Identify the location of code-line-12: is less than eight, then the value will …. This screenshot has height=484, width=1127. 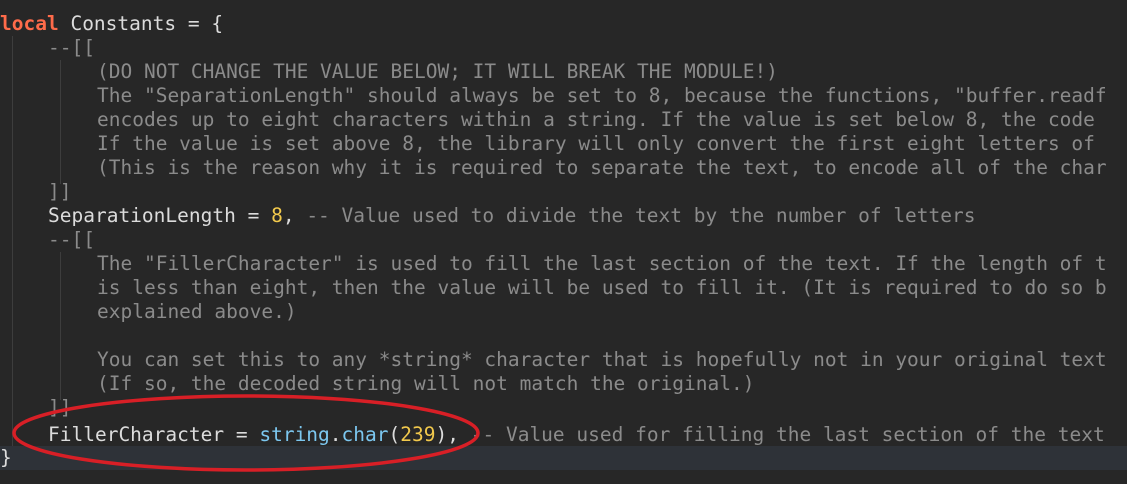
(602, 287).